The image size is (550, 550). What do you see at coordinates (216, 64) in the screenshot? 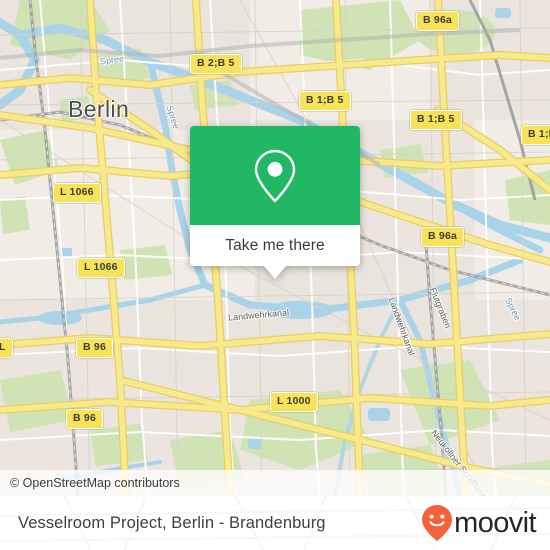
I see `road-shield: B 2;B 5` at bounding box center [216, 64].